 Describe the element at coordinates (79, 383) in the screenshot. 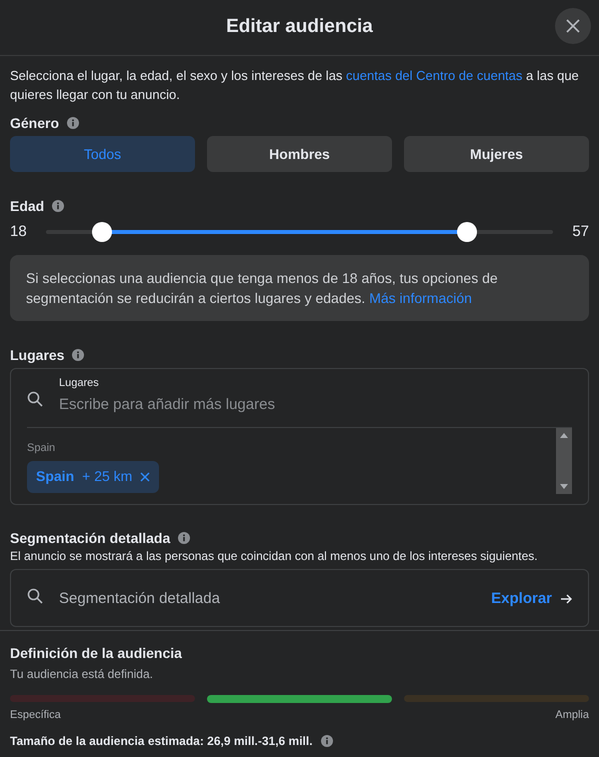

I see `field-label: Lugares` at that location.